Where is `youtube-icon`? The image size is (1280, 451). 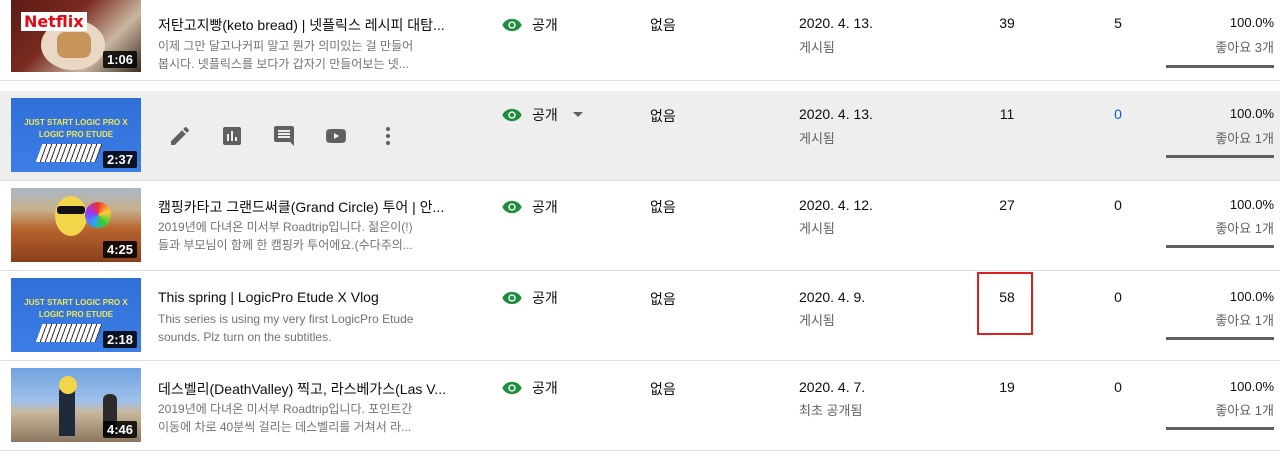 youtube-icon is located at coordinates (336, 136).